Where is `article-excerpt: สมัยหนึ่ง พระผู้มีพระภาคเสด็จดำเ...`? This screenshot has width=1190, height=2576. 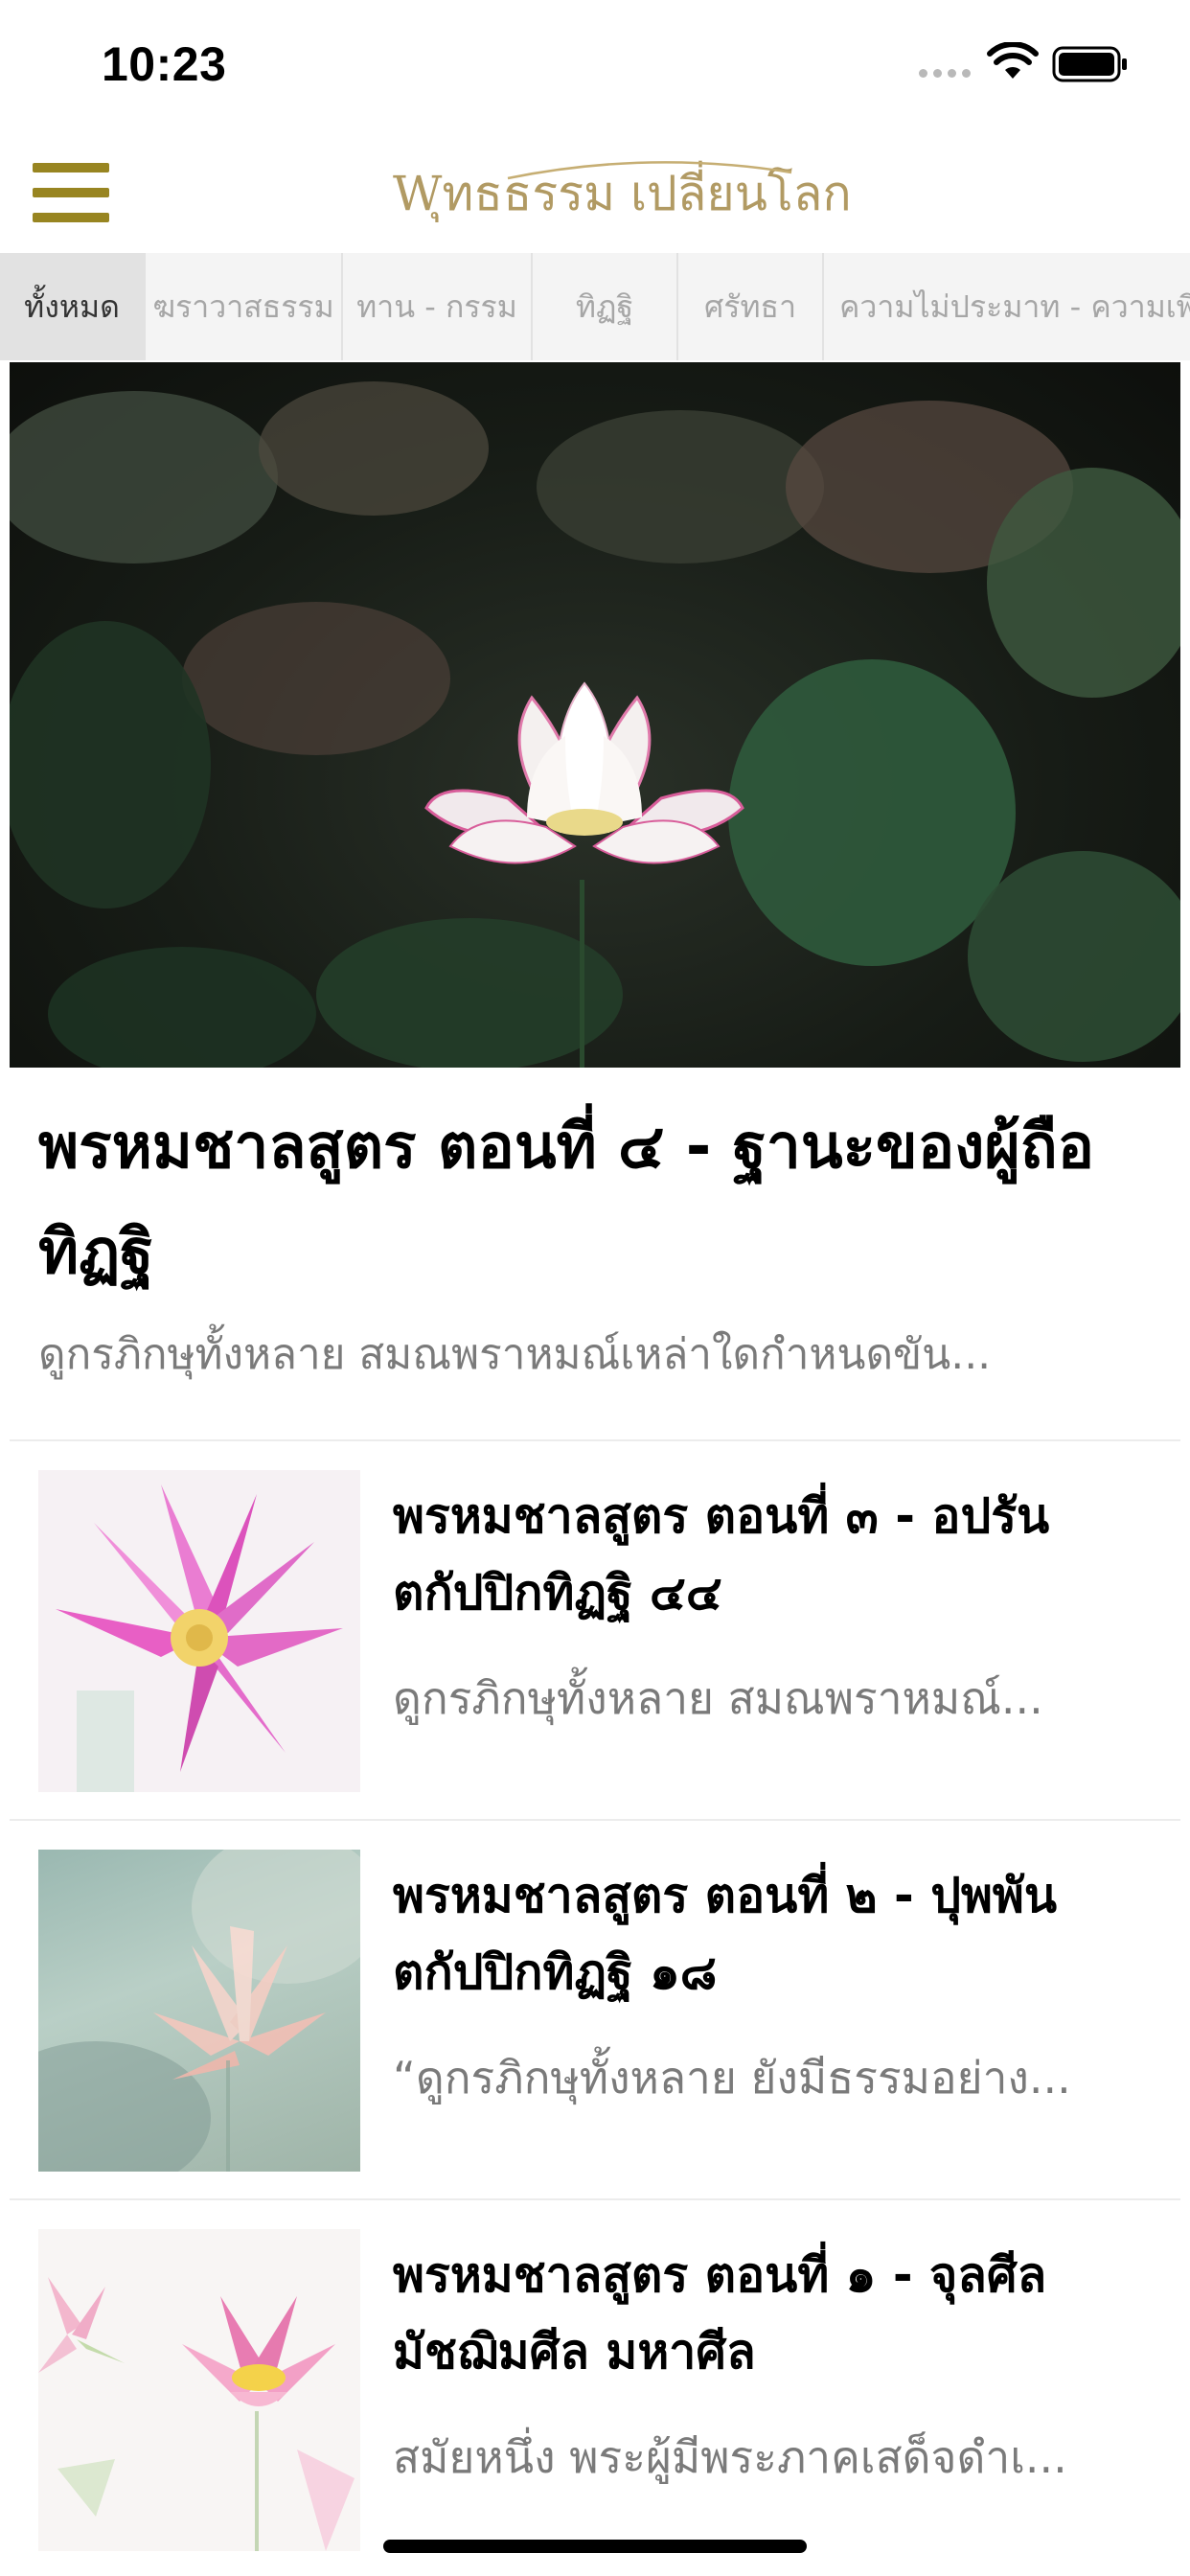
article-excerpt: สมัยหนึ่ง พระผู้มีพระภาคเสด็จดำเ... is located at coordinates (730, 2457).